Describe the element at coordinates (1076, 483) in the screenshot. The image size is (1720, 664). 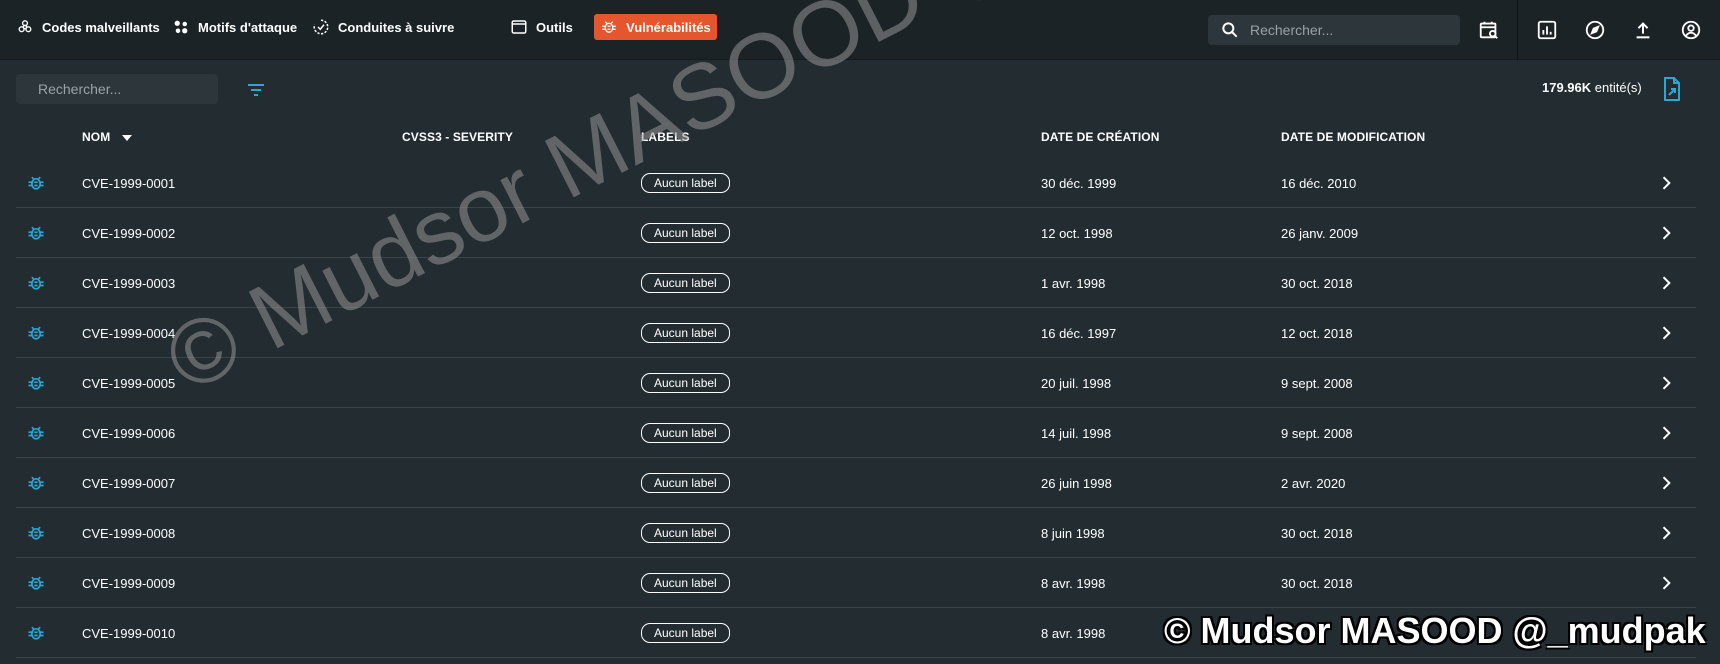
I see `row-created: 26 juin 1998` at that location.